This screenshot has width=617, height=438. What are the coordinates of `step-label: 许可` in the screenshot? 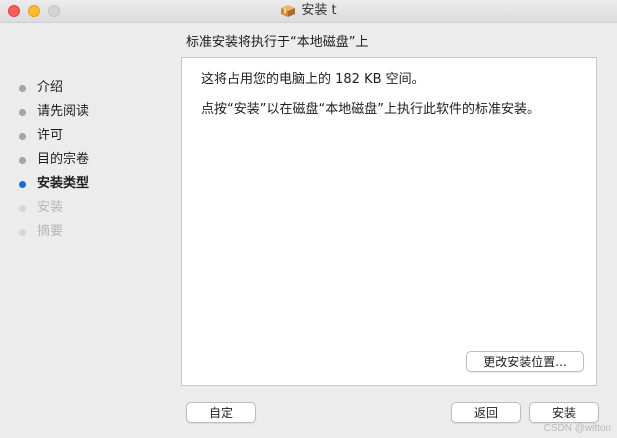 It's located at (50, 135).